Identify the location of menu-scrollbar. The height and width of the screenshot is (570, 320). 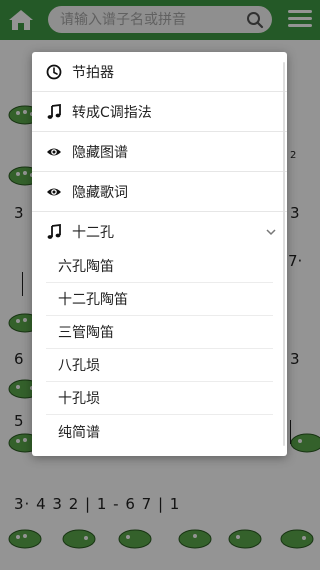
(284, 254).